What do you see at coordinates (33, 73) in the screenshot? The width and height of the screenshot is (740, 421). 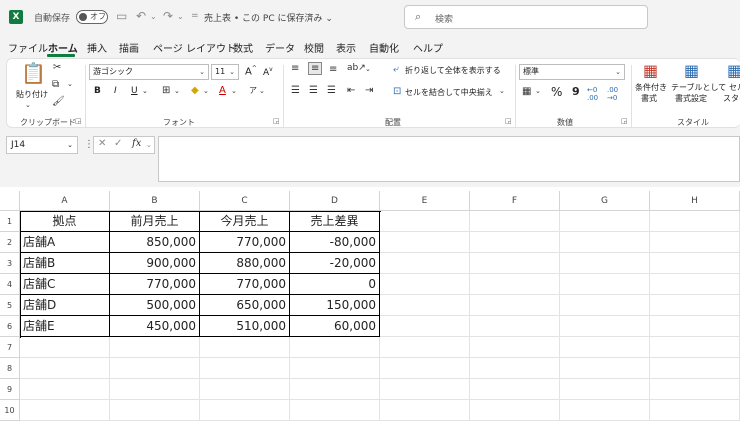 I see `paste-icon: 📋` at bounding box center [33, 73].